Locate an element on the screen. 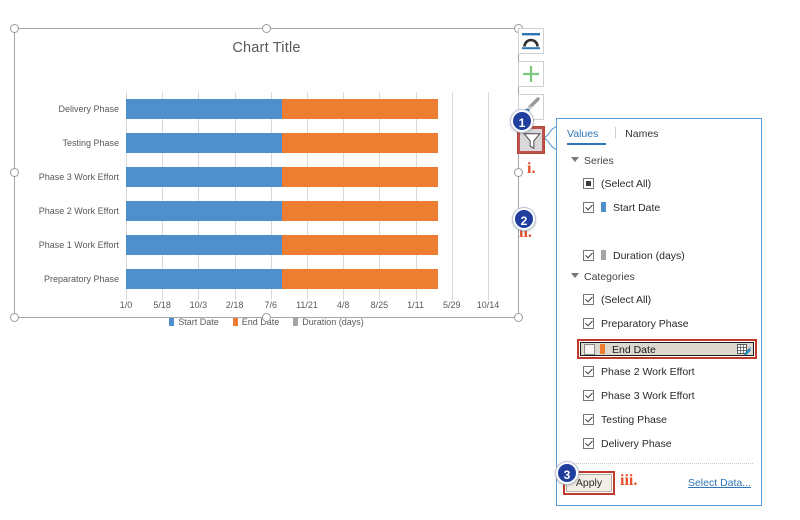 The image size is (800, 520). selection-handle-middle-left is located at coordinates (14, 172).